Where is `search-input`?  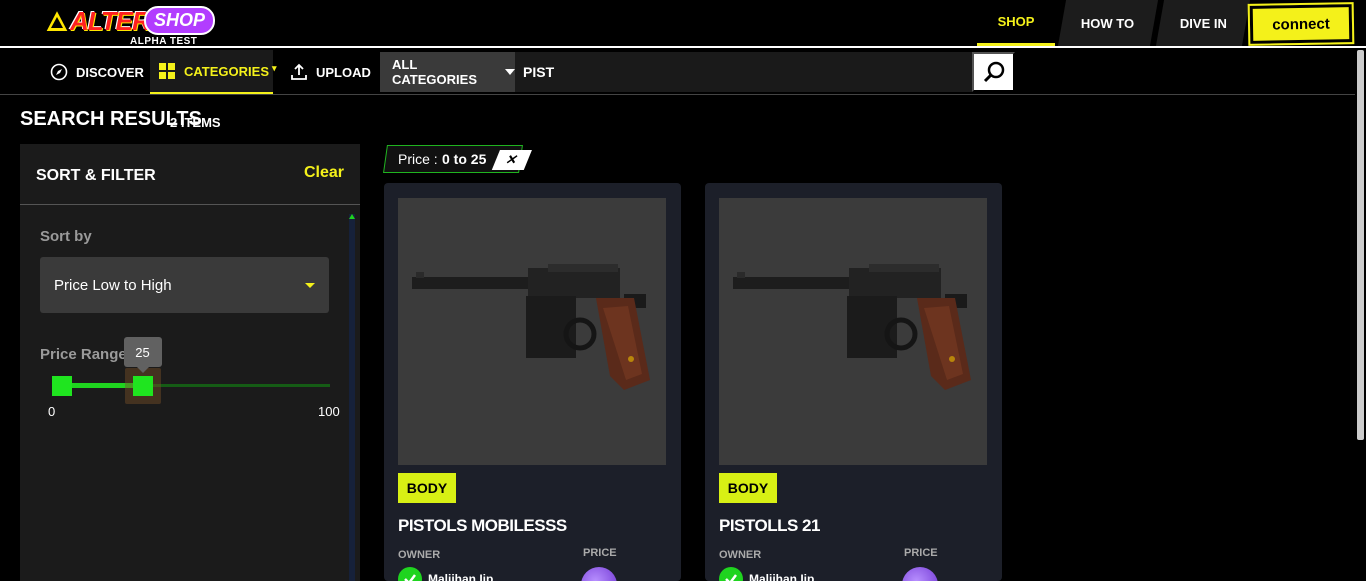 search-input is located at coordinates (743, 72).